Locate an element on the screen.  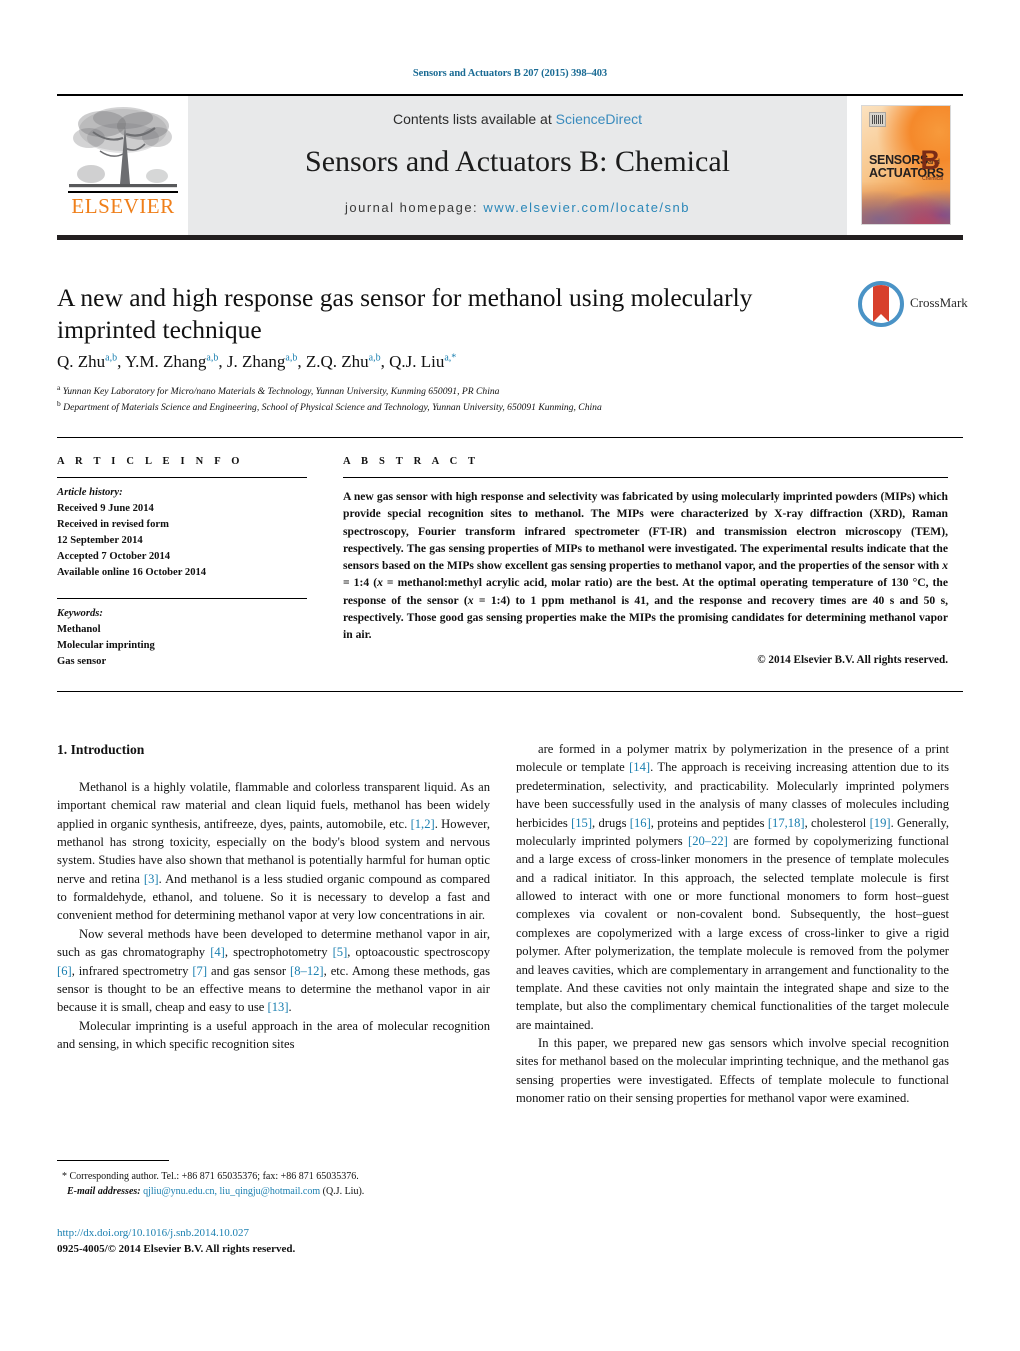
abstract-x-var: x is located at coordinates (945, 566).